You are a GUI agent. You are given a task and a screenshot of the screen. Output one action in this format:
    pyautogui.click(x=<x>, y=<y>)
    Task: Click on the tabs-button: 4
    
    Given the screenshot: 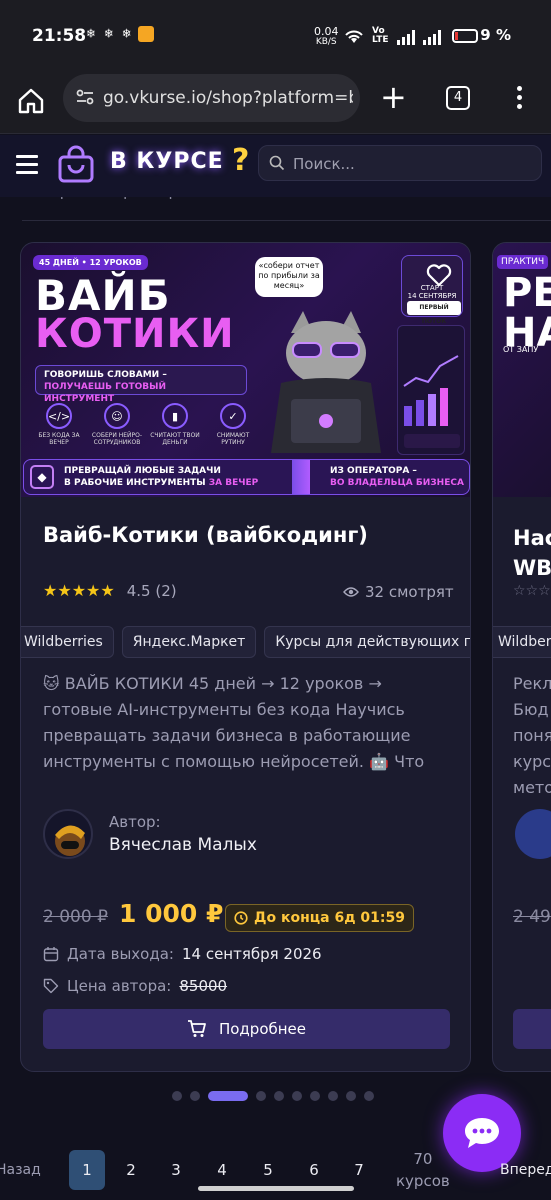 What is the action you would take?
    pyautogui.click(x=458, y=98)
    